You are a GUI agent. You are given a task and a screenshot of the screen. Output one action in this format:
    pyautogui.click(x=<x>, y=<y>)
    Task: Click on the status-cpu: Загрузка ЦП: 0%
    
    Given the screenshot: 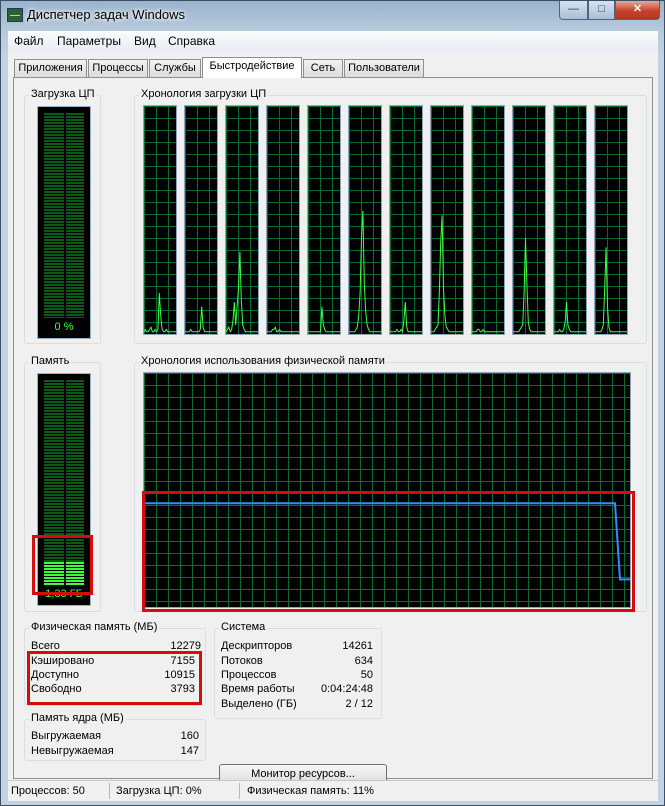 What is the action you would take?
    pyautogui.click(x=159, y=791)
    